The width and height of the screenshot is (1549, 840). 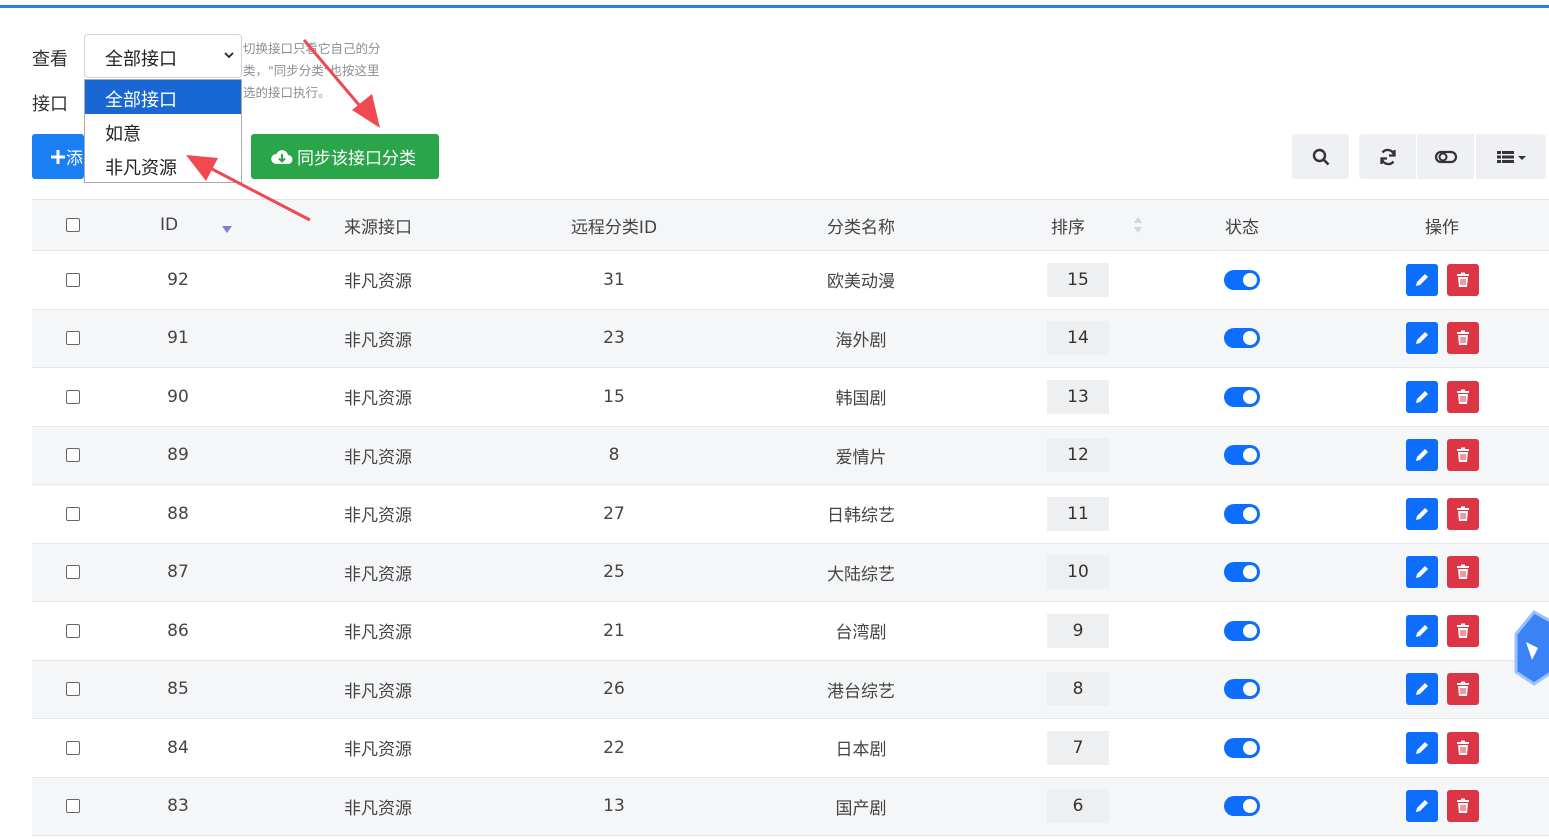 I want to click on sort-input: 11, so click(x=1078, y=513).